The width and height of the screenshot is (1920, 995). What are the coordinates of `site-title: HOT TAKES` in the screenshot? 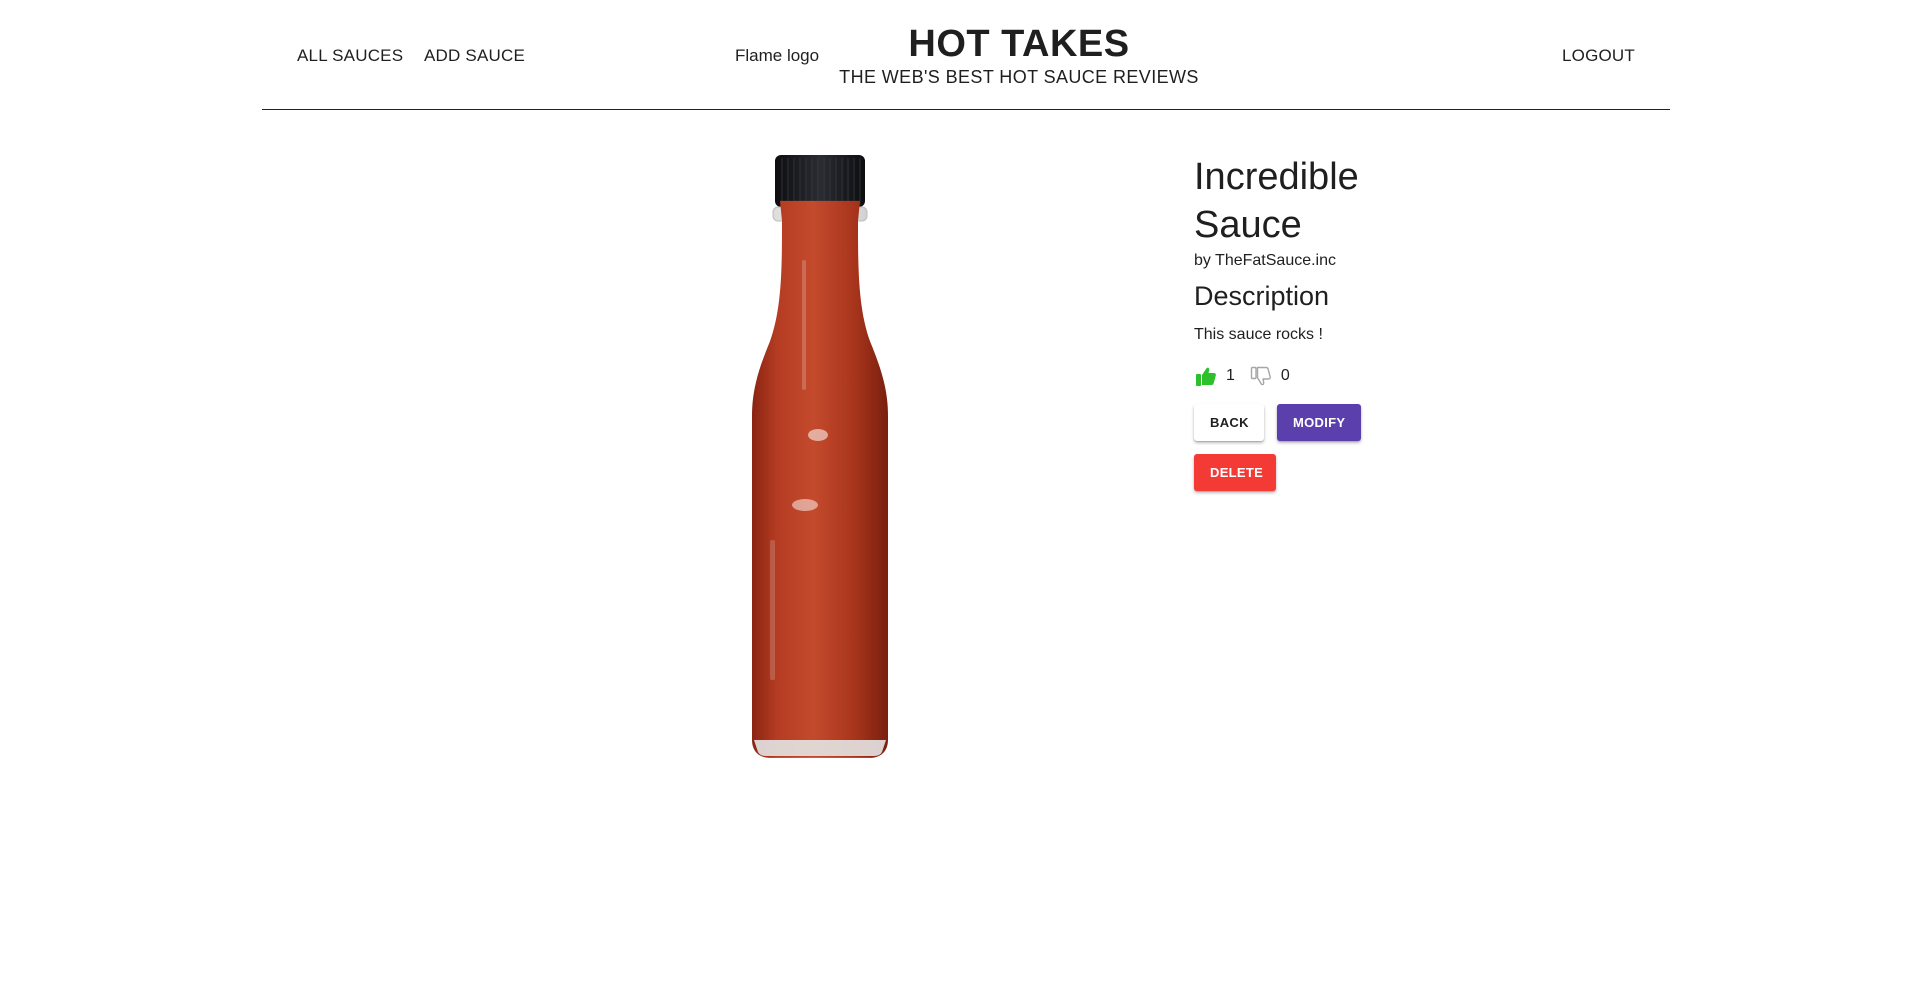 It's located at (1019, 44).